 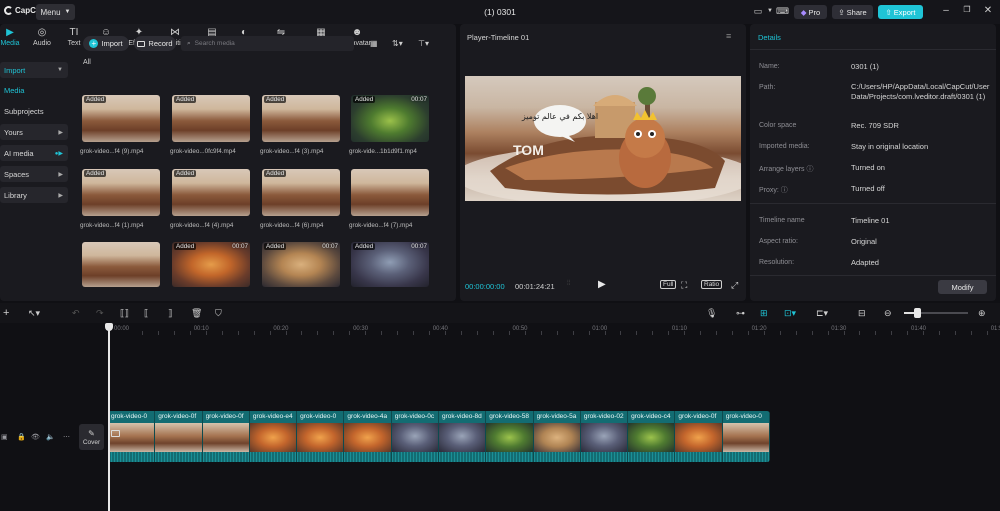 I want to click on modify-button: Modify, so click(x=962, y=287).